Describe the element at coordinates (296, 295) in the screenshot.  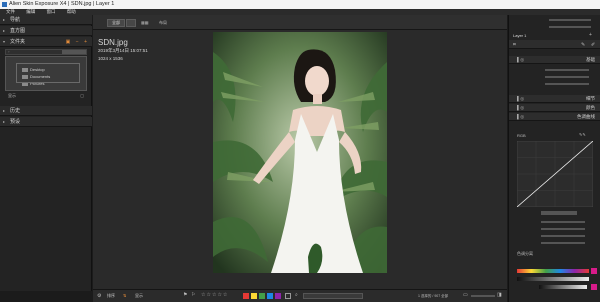
I see `search-icon: ⌕` at that location.